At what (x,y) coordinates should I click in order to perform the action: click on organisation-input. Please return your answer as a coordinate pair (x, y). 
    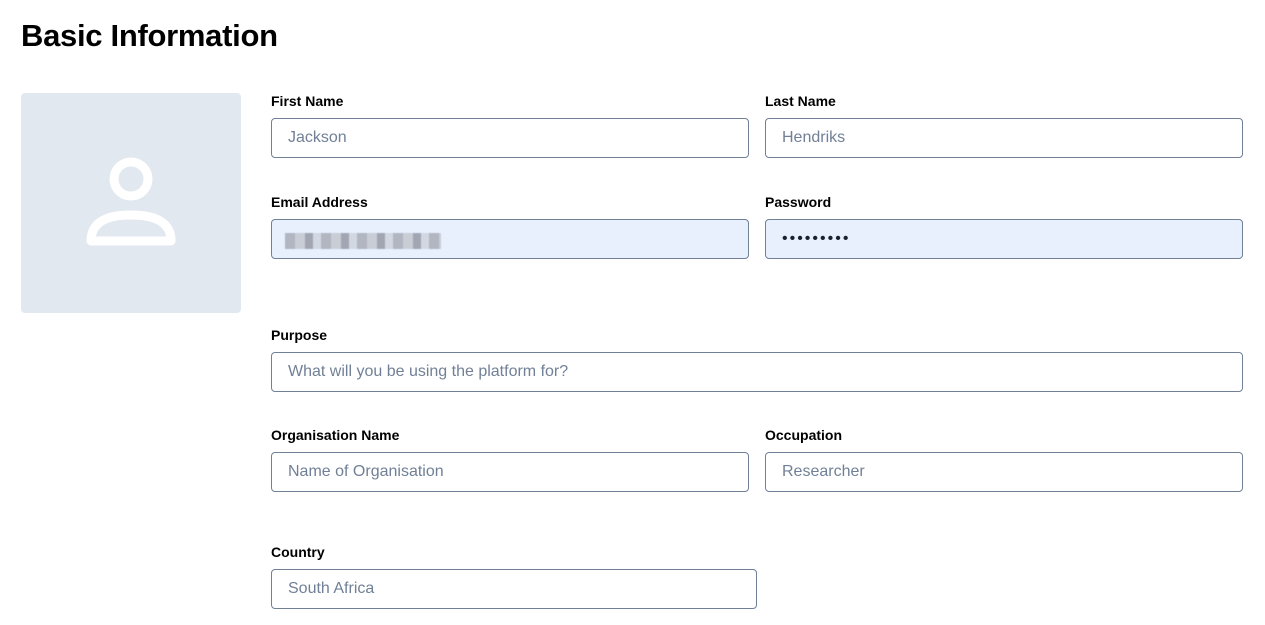
    Looking at the image, I should click on (510, 472).